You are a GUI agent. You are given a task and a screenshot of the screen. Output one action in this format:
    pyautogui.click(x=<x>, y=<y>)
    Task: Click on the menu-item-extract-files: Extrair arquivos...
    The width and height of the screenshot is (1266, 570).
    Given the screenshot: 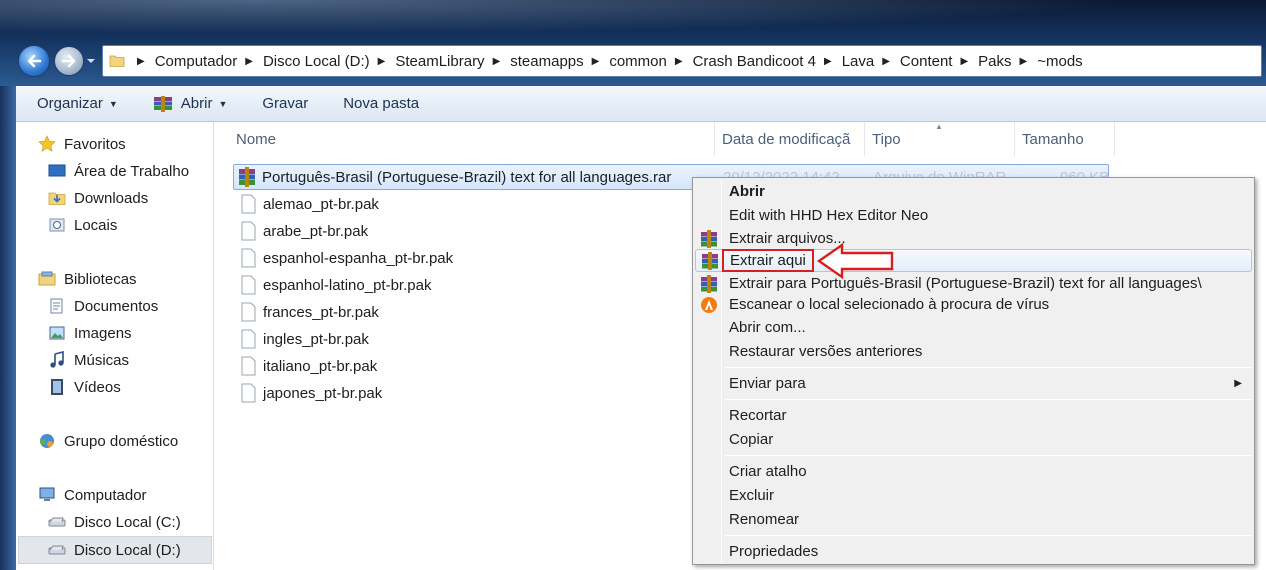 What is the action you would take?
    pyautogui.click(x=973, y=238)
    